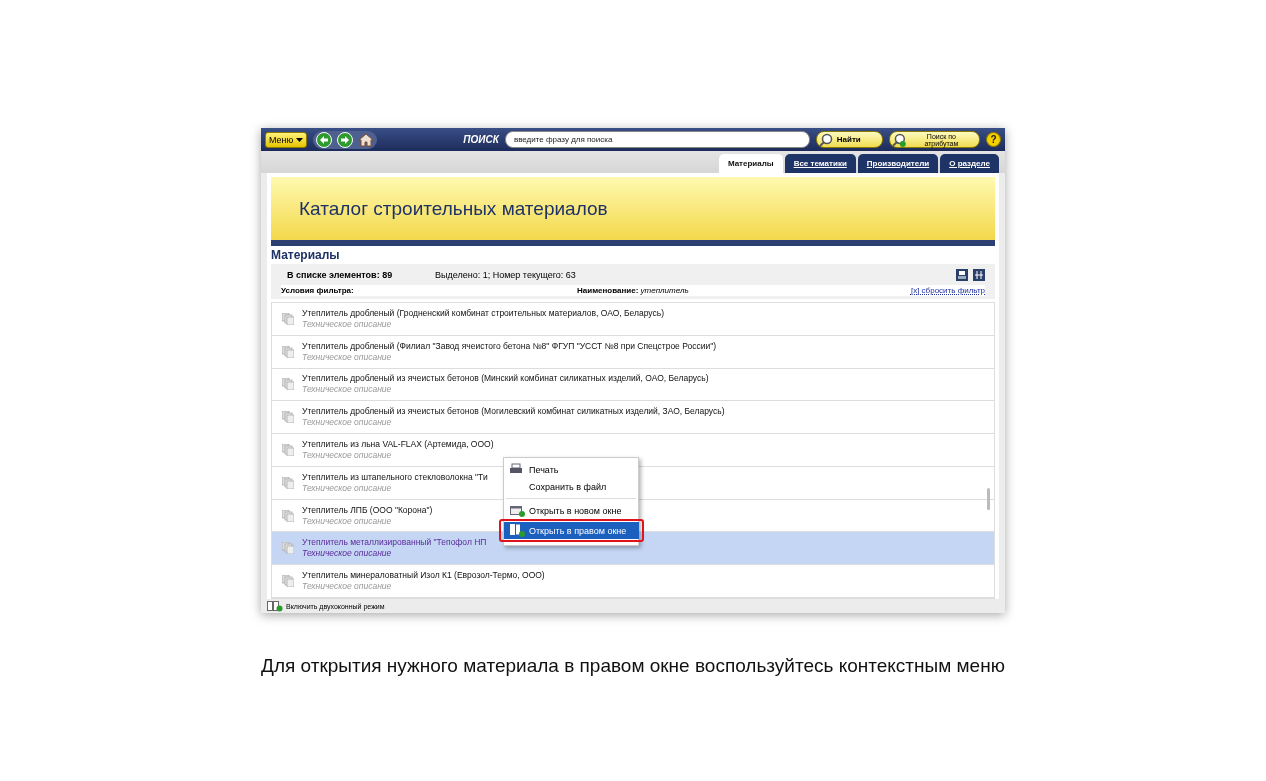 This screenshot has width=1266, height=781. What do you see at coordinates (750, 163) in the screenshot?
I see `tab: Материалы` at bounding box center [750, 163].